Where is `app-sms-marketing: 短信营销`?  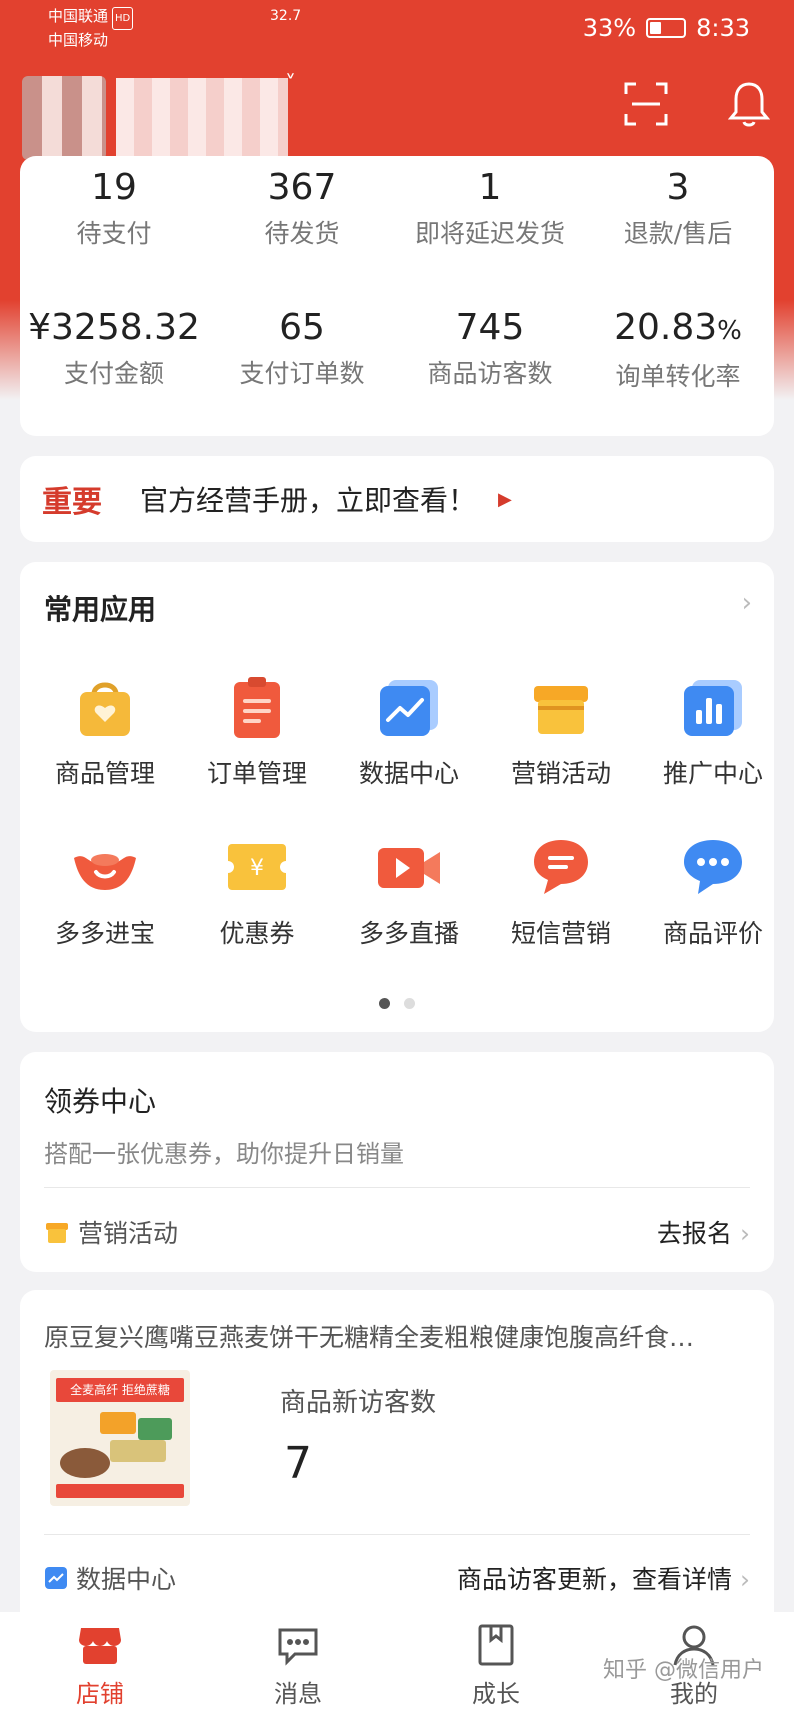
app-sms-marketing: 短信营销 is located at coordinates (561, 891).